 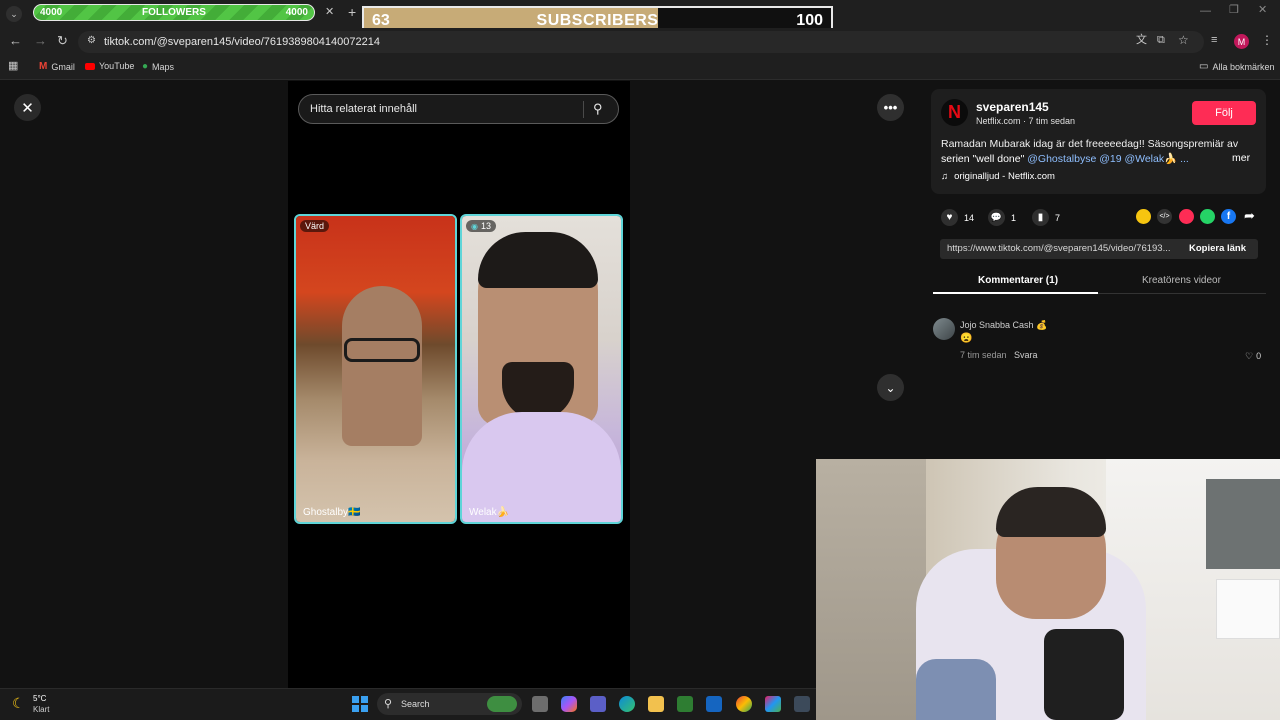 I want to click on bookmarks-bar: ▦, so click(x=640, y=68).